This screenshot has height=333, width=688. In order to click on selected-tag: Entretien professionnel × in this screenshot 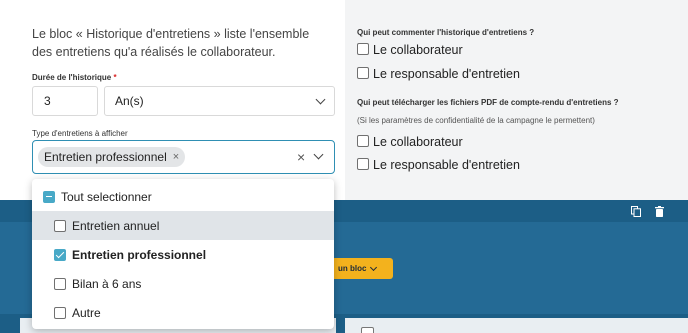, I will do `click(112, 157)`.